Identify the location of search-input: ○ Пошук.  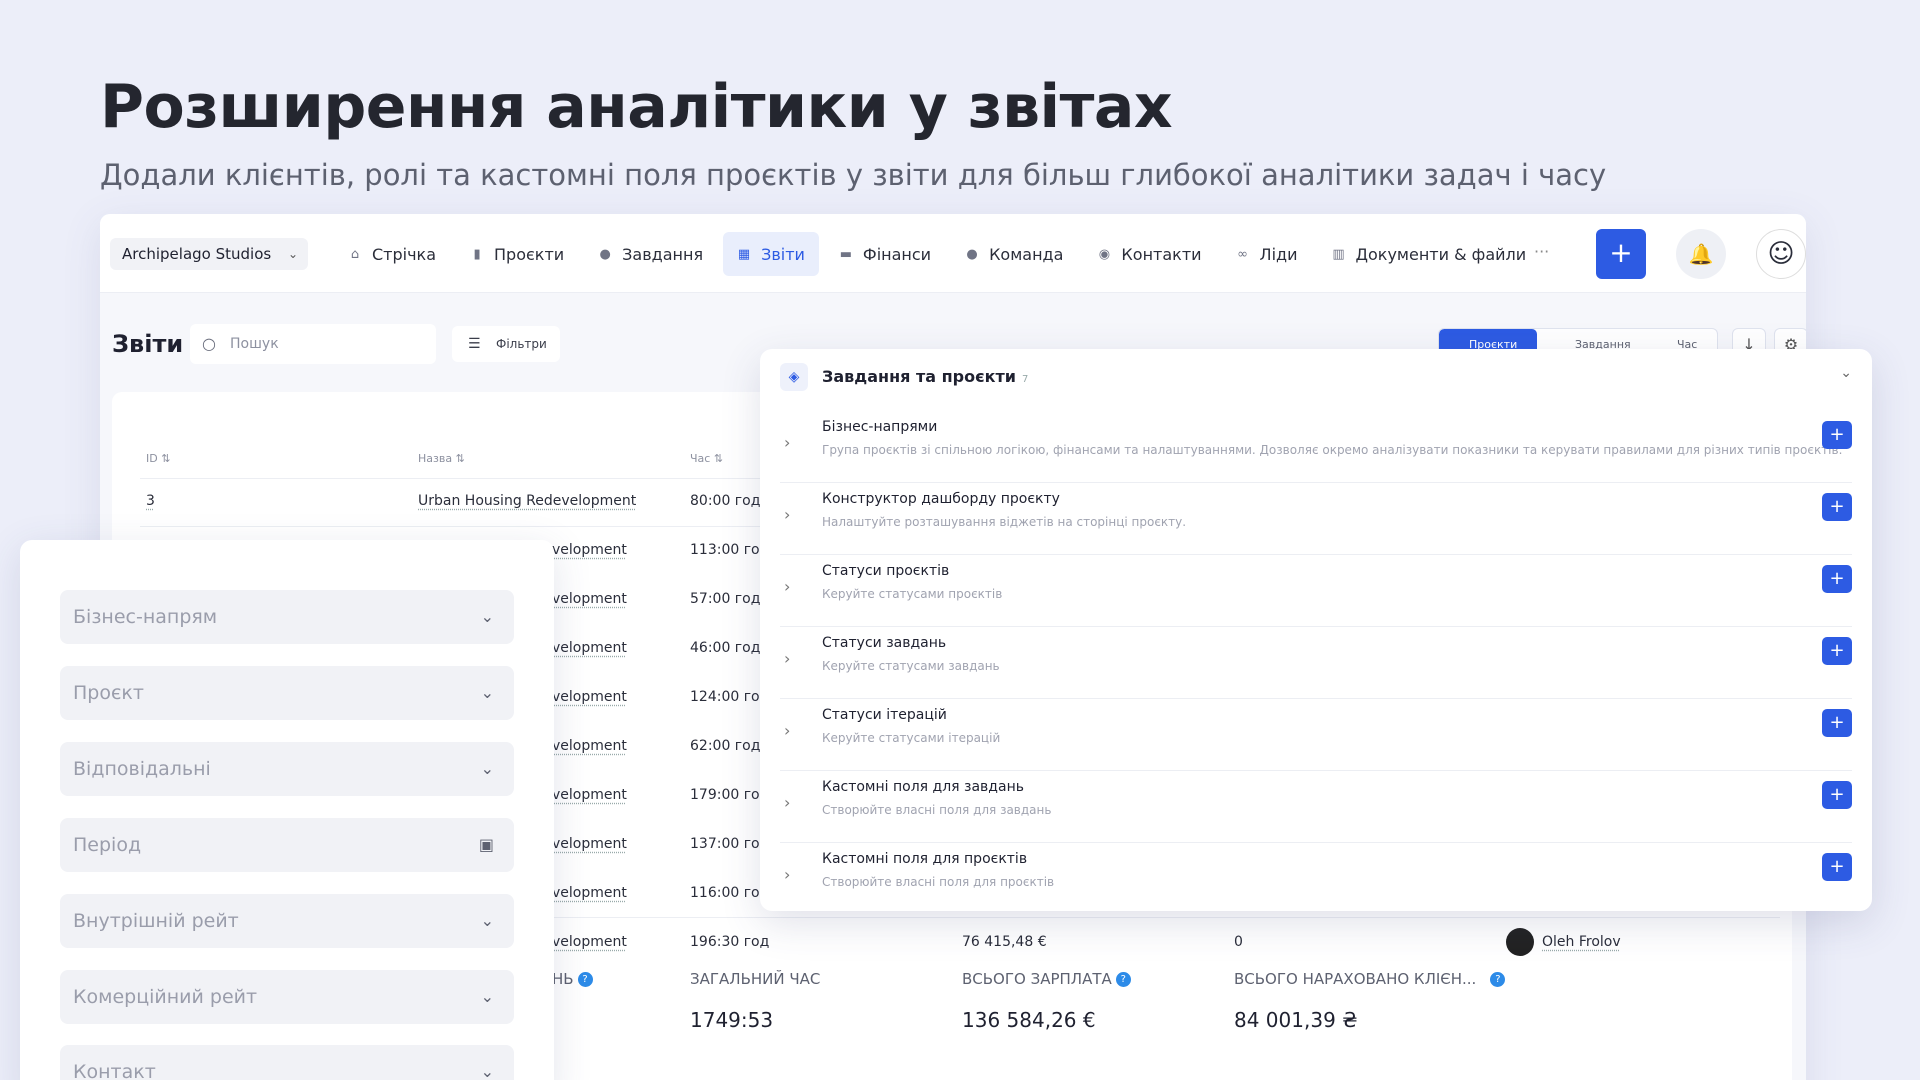
(313, 344).